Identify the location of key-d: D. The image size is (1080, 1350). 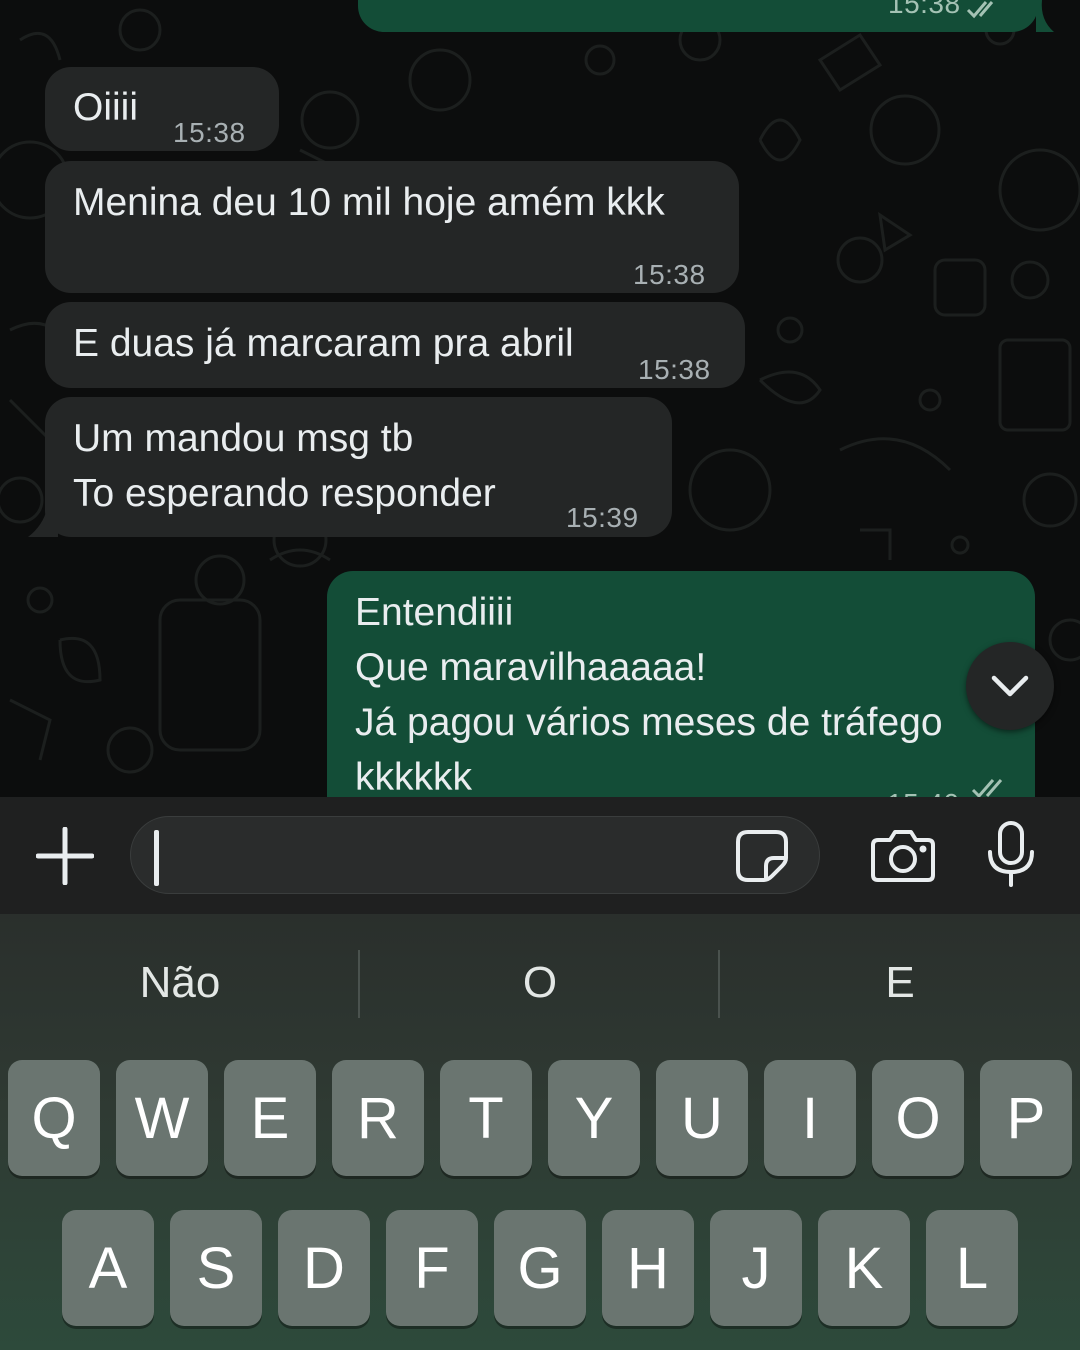
(324, 1268).